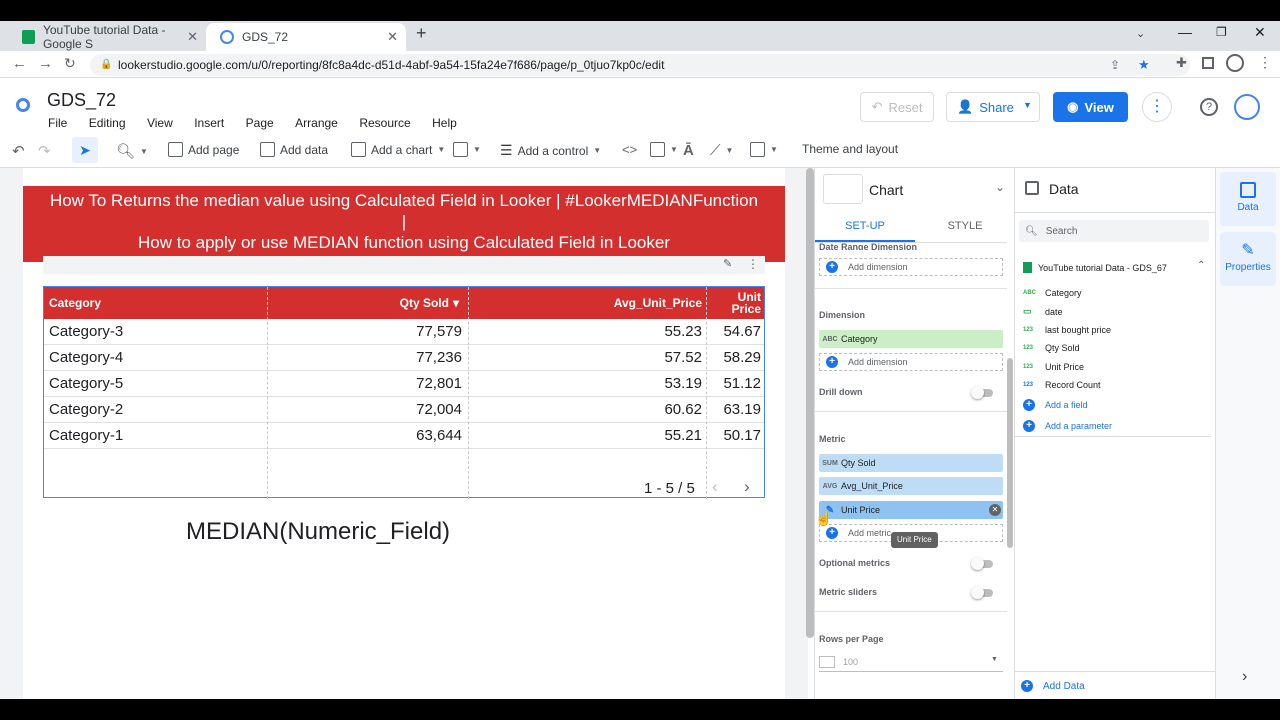 The image size is (1280, 720). What do you see at coordinates (1090, 107) in the screenshot?
I see `view-button: ◉ View` at bounding box center [1090, 107].